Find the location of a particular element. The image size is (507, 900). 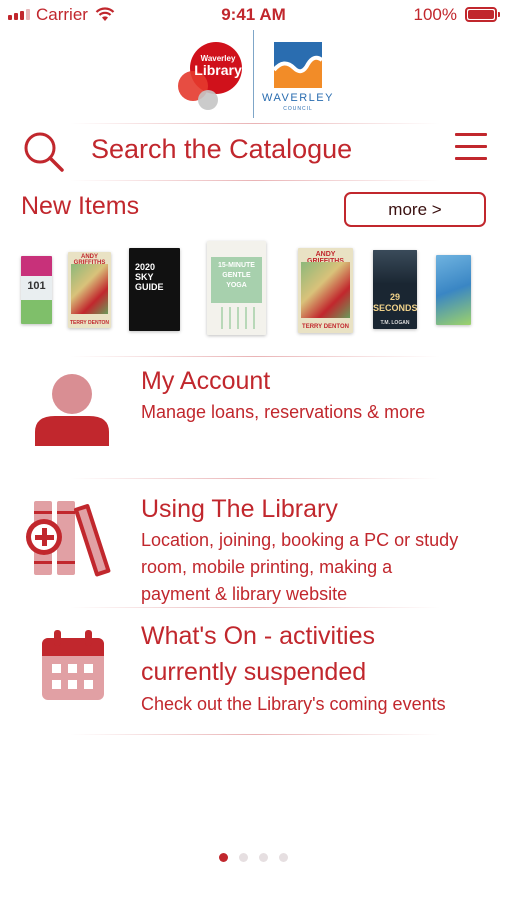

book-title: 29 SECONDS is located at coordinates (395, 302).